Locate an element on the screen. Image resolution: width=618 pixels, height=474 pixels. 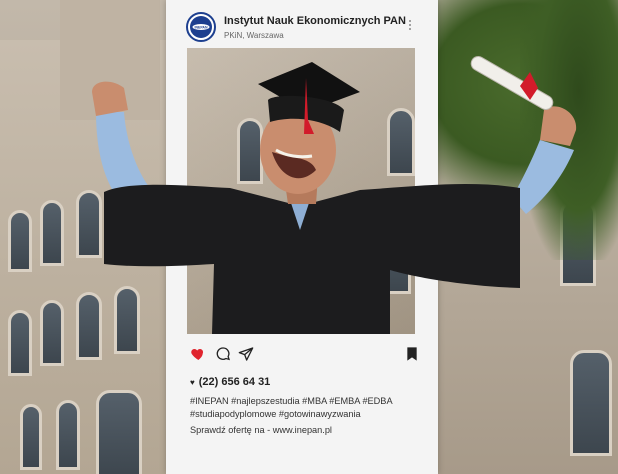
tree-foliage-right is located at coordinates (569, 130).